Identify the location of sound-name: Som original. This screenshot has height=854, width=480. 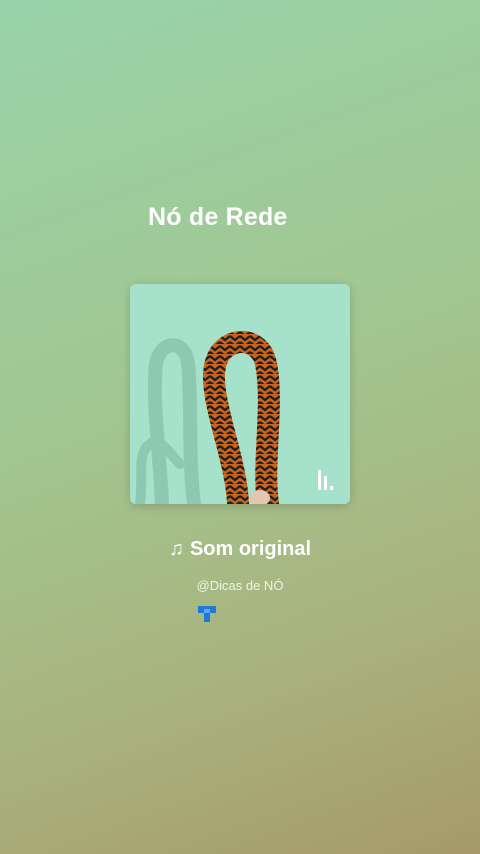
(250, 549).